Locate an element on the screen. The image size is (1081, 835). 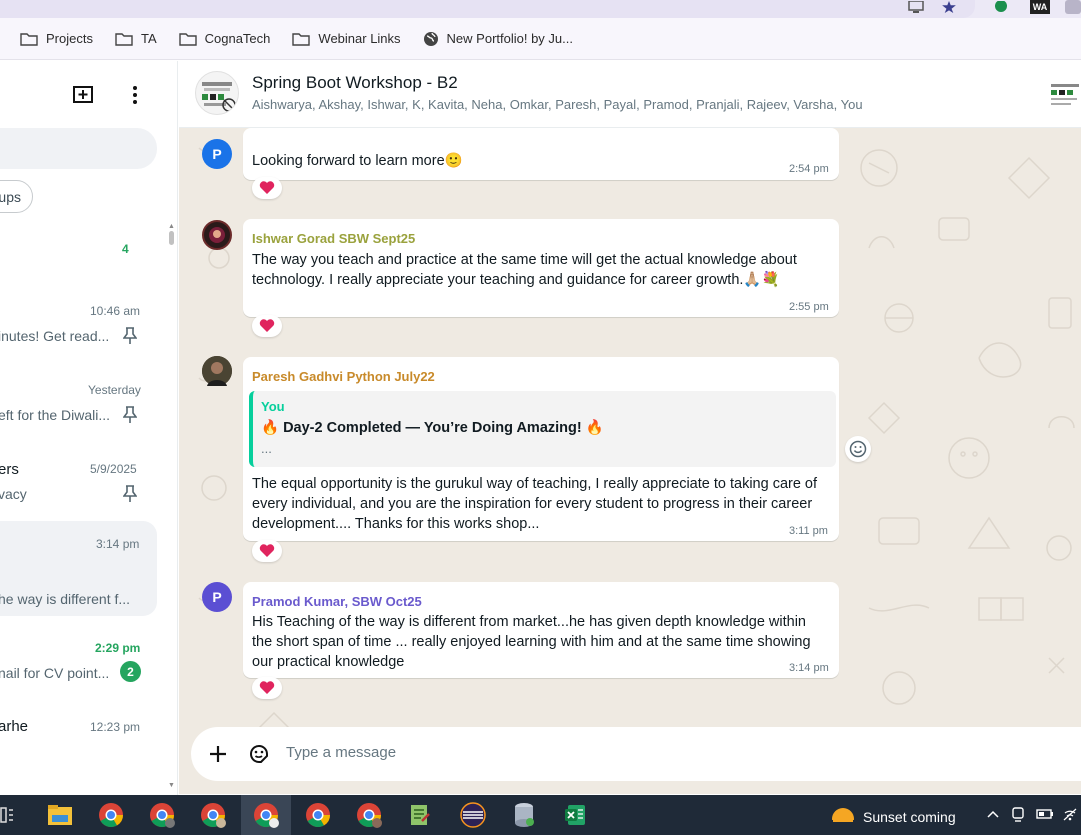
profile-avatar is located at coordinates (1073, 7).